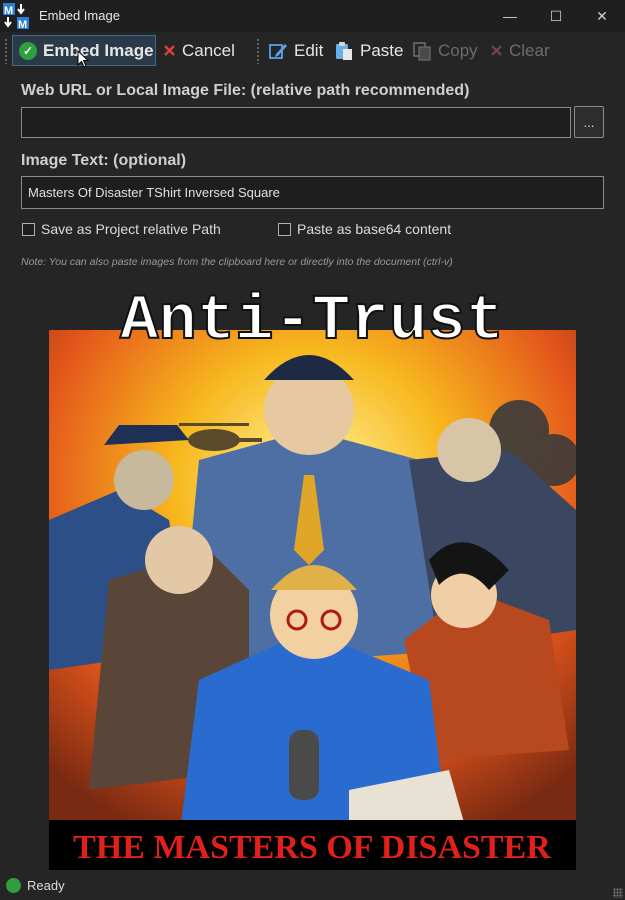  I want to click on close-icon: ✕, so click(602, 15).